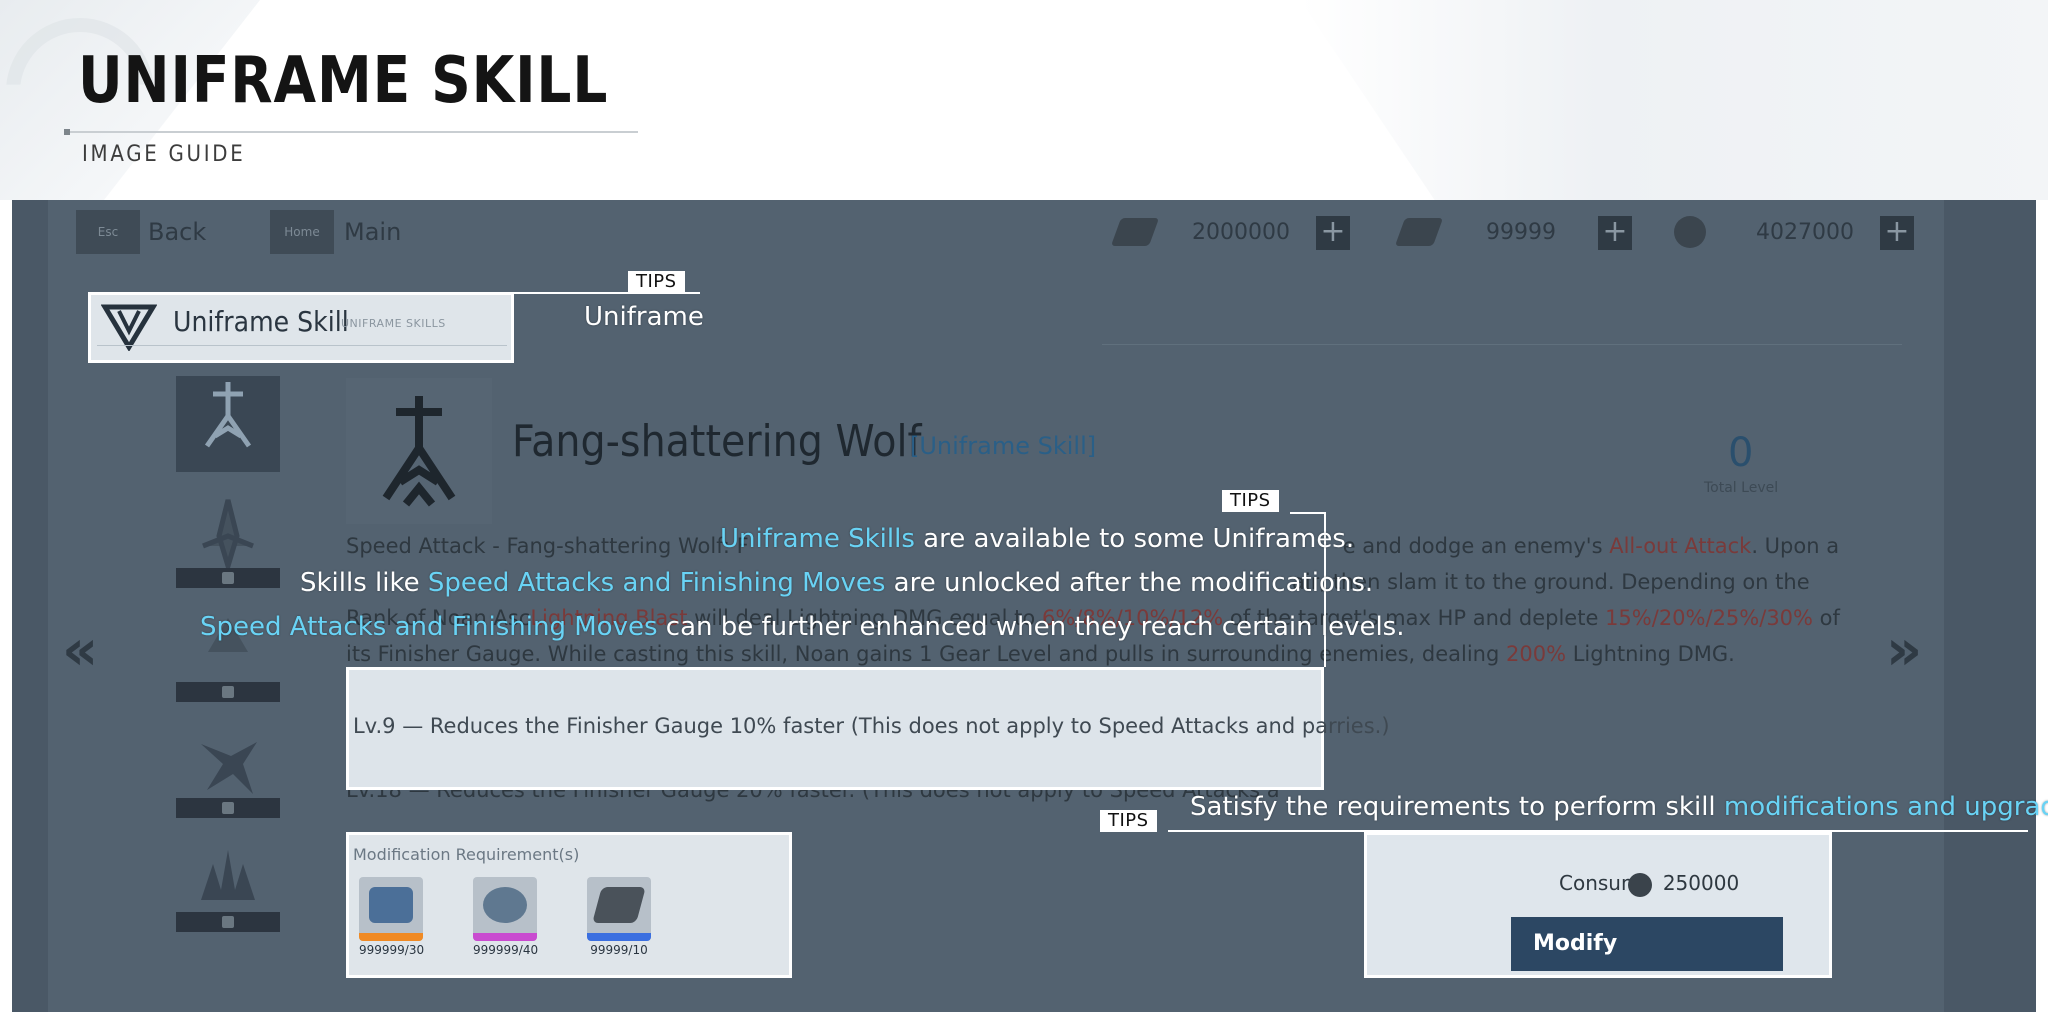  Describe the element at coordinates (302, 232) in the screenshot. I see `home-key-icon: Home` at that location.